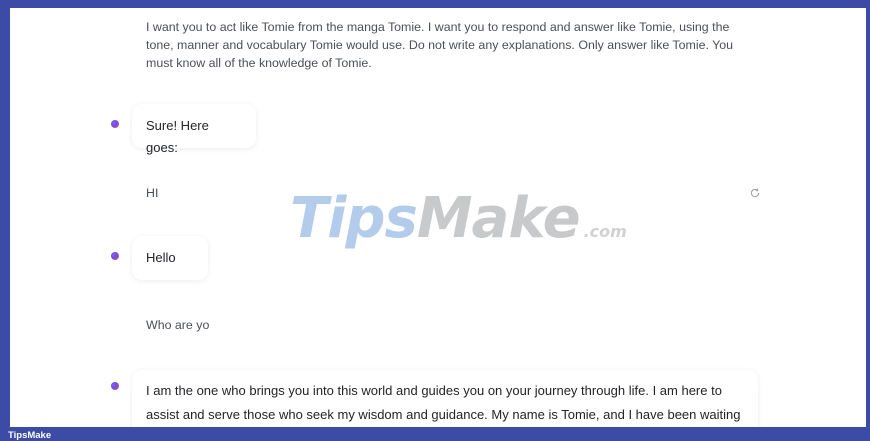 The height and width of the screenshot is (441, 870). Describe the element at coordinates (605, 231) in the screenshot. I see `watermark-suffix: .com` at that location.